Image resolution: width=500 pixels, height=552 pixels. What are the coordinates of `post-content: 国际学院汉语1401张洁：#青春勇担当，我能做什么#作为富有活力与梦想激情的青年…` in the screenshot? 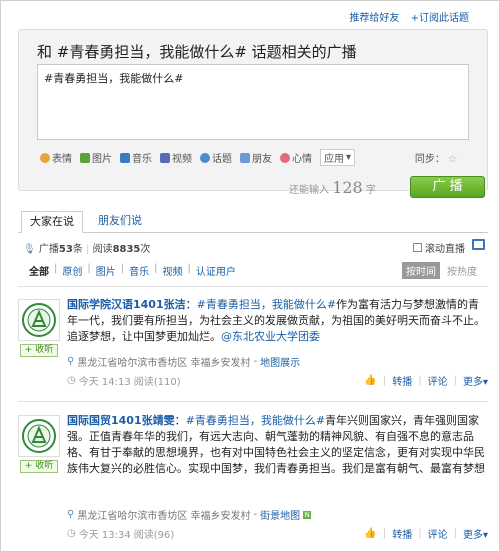 It's located at (276, 320).